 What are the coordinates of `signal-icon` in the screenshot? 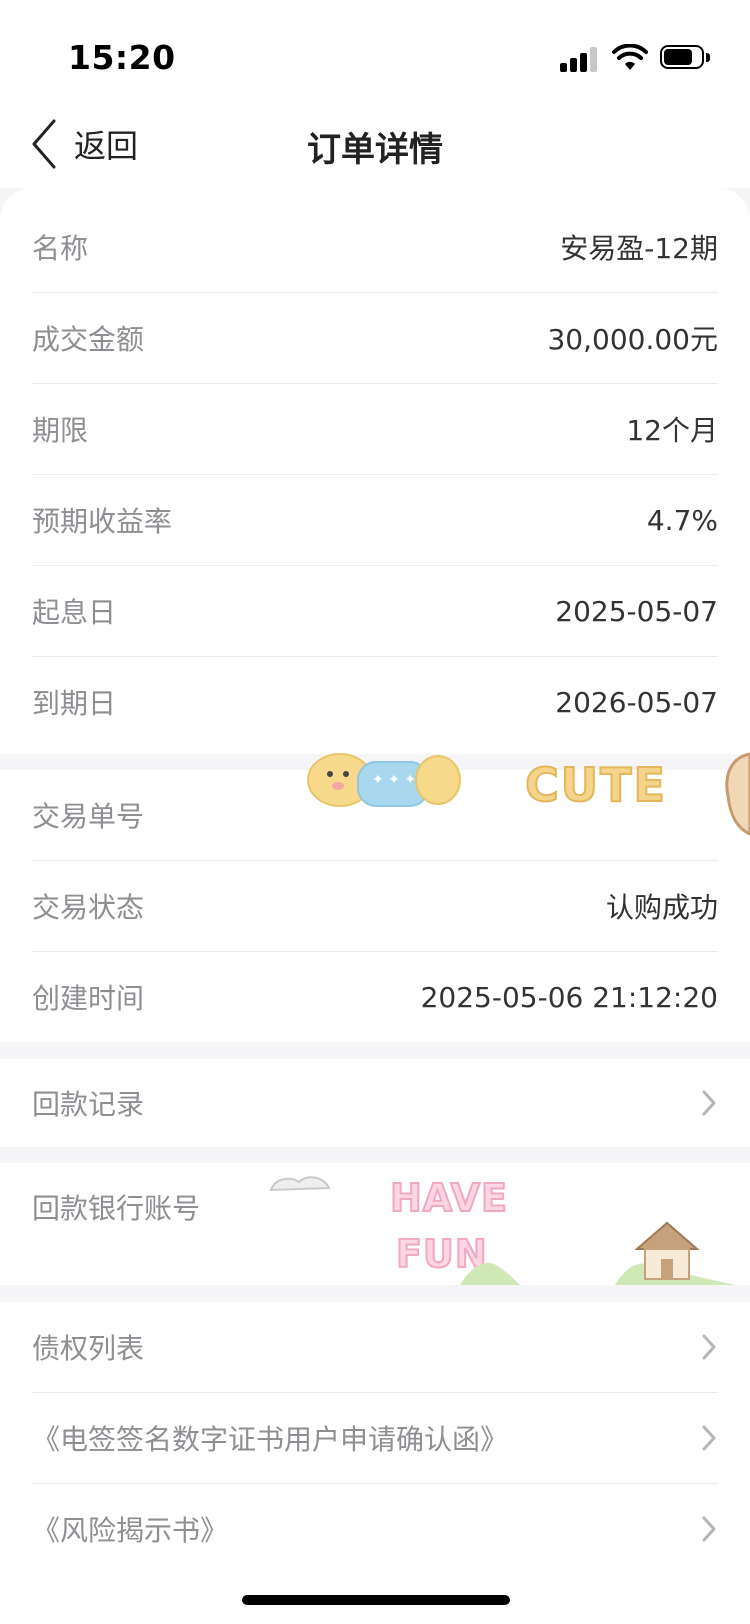 It's located at (580, 59).